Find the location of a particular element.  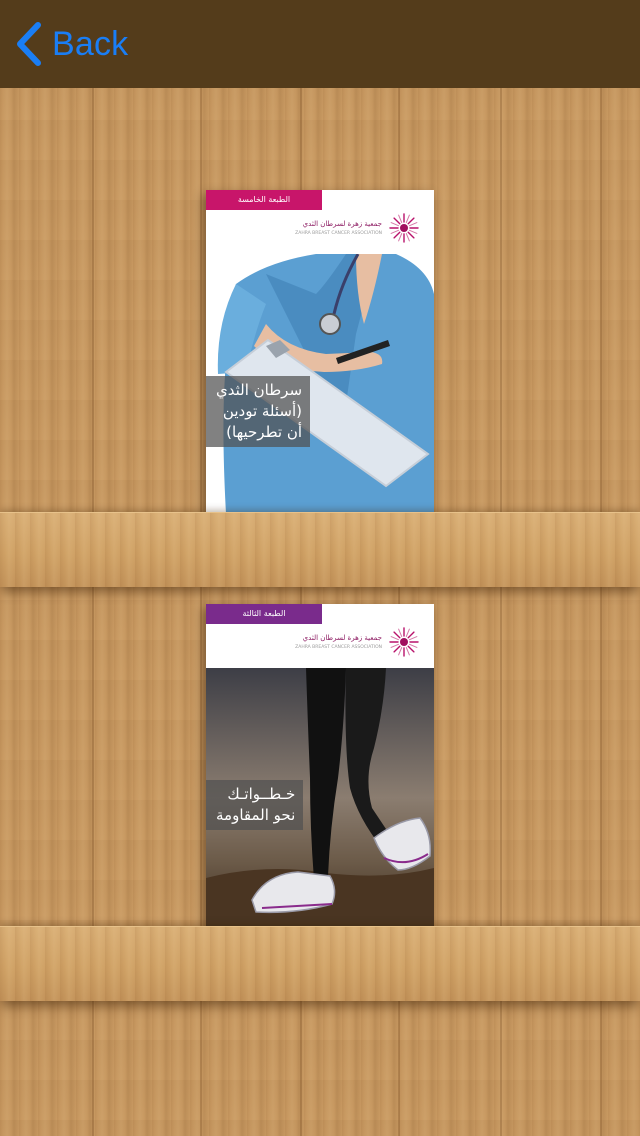

book-title: خـطــواتـك نحو المقاومة is located at coordinates (255, 805).